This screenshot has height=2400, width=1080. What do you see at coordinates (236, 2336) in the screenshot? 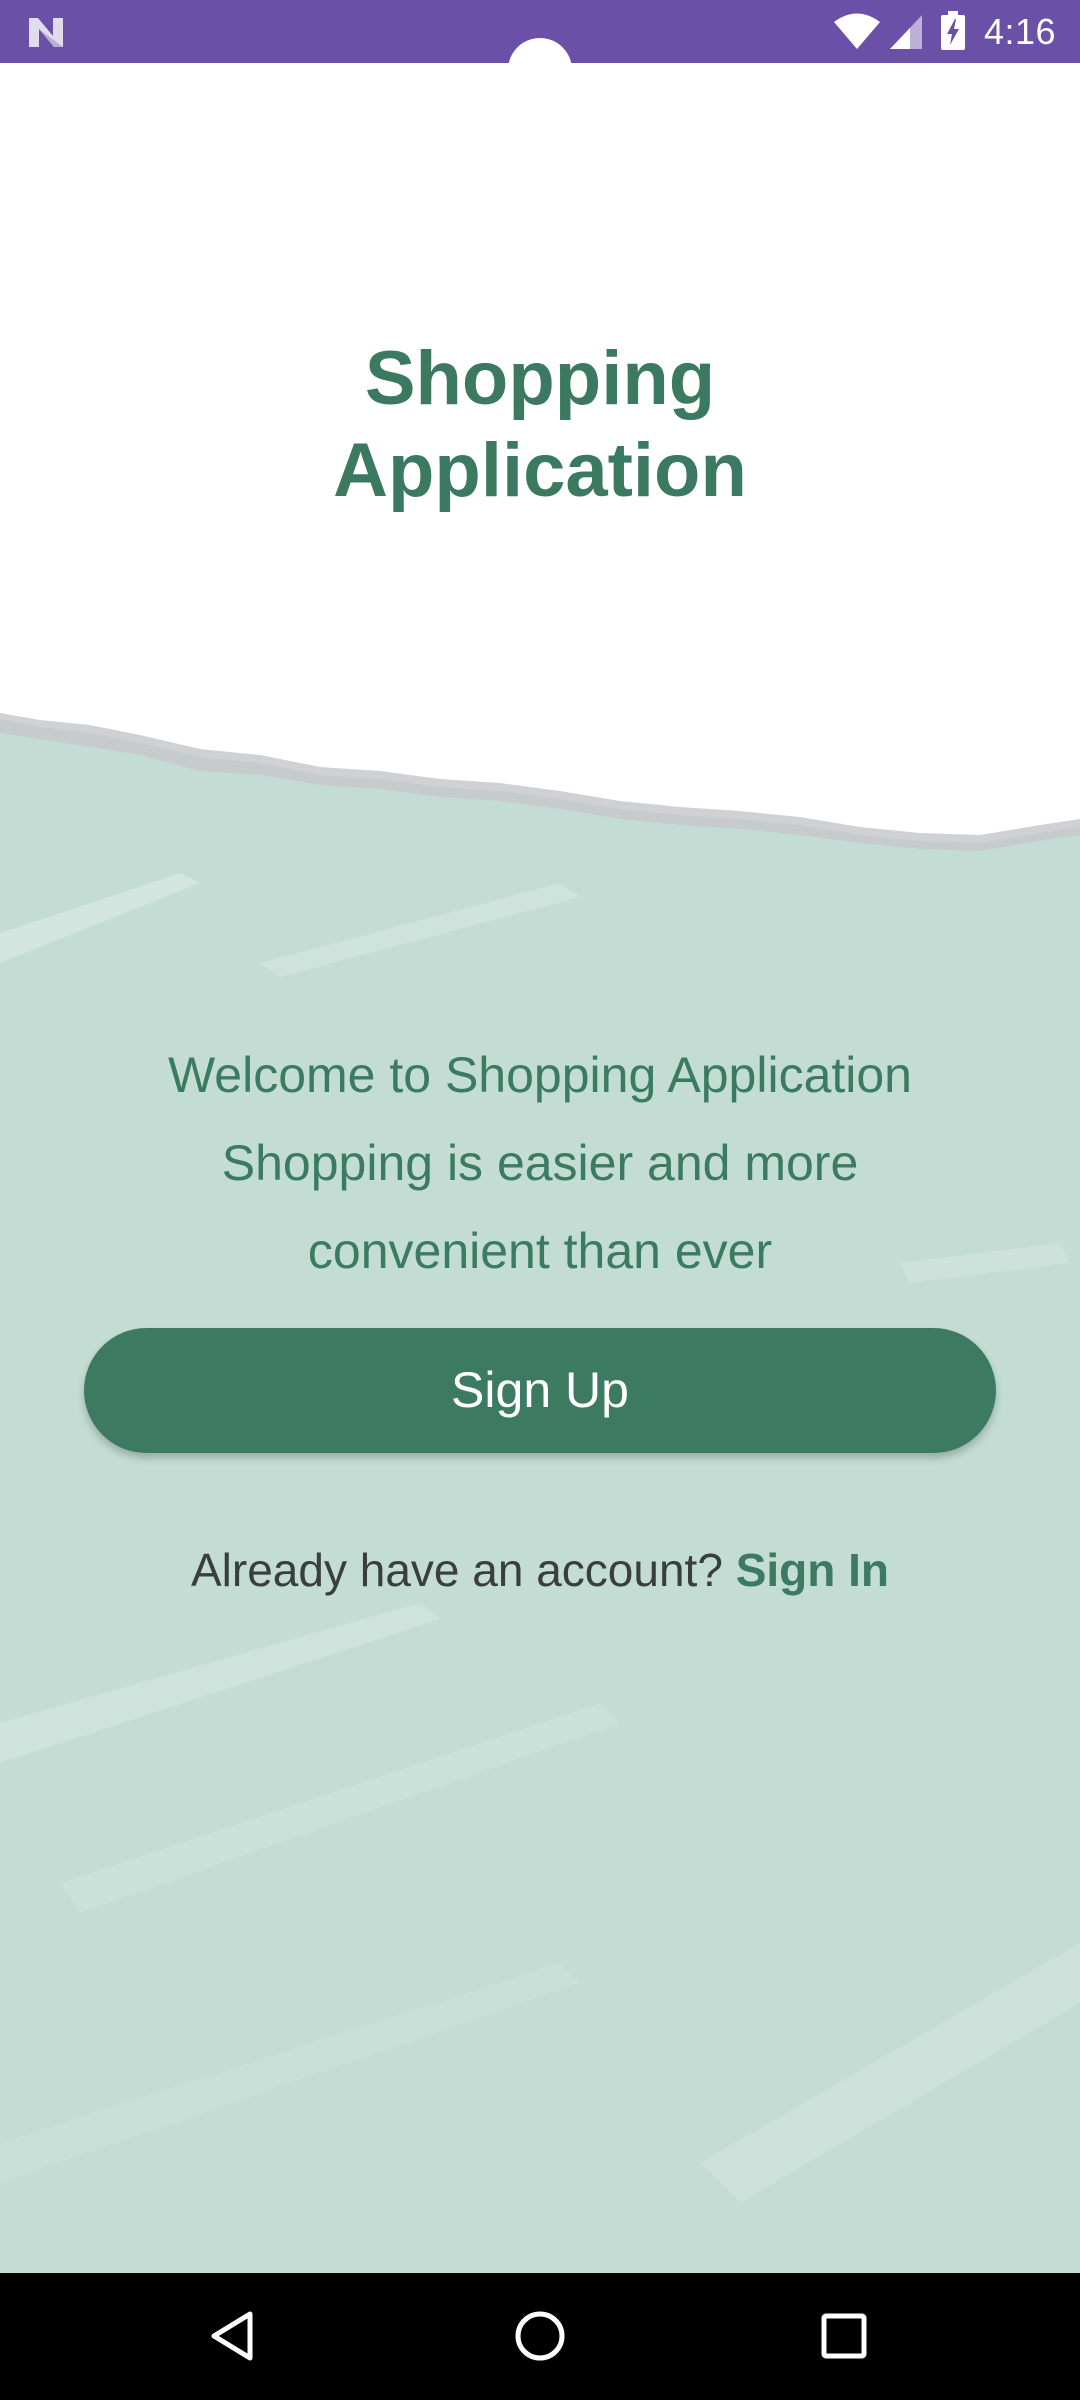
I see `back-icon` at bounding box center [236, 2336].